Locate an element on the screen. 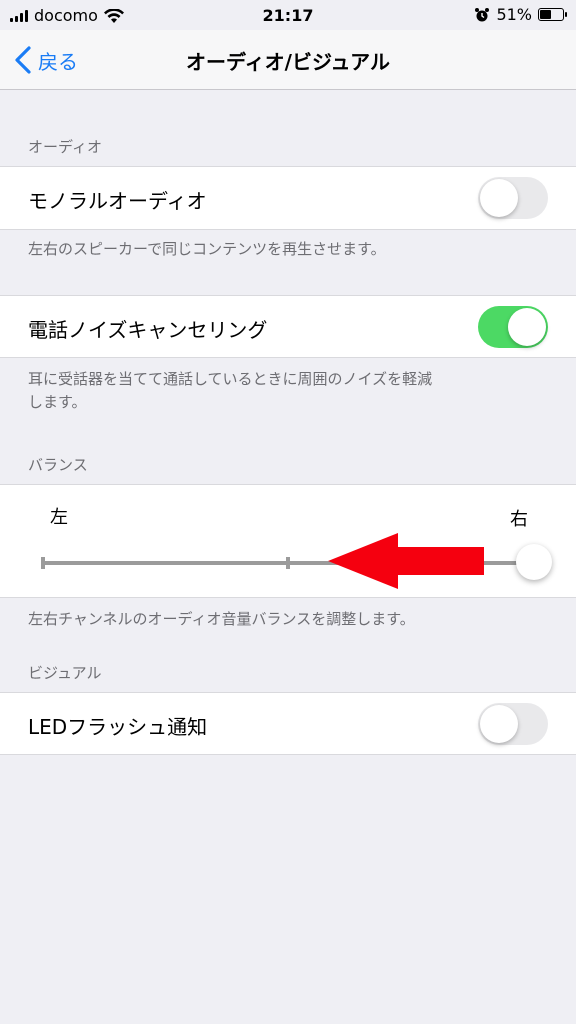  balance-slider-thumb is located at coordinates (534, 562).